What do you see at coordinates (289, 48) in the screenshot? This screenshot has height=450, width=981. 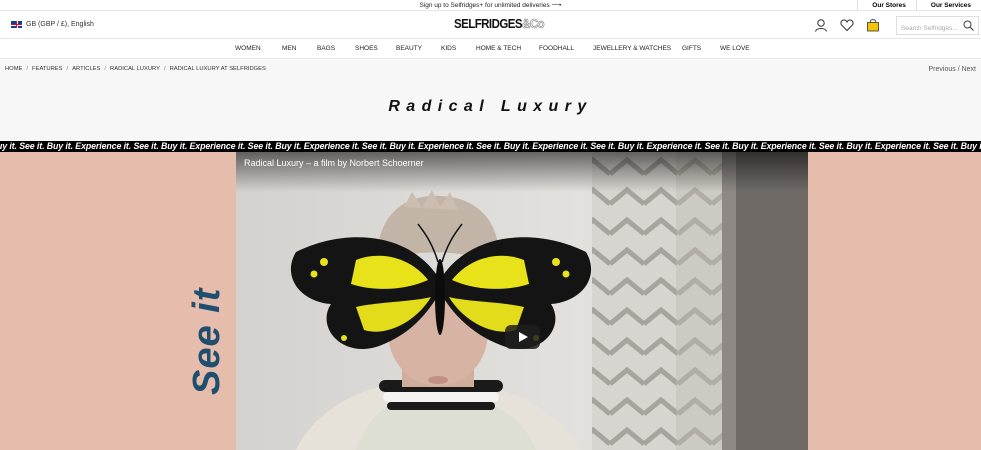 I see `nav-item-men: MEN` at bounding box center [289, 48].